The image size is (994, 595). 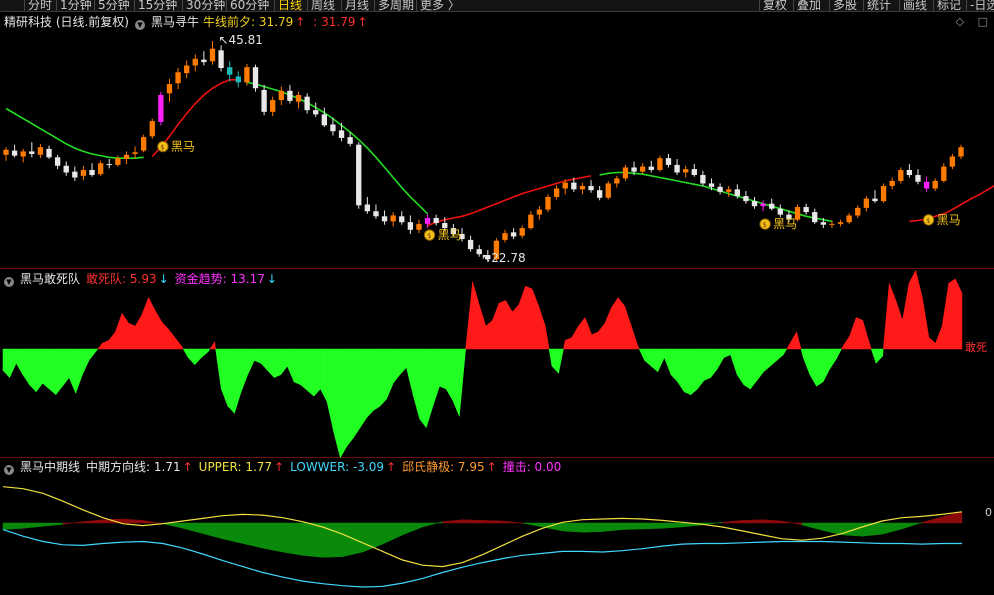 I want to click on black-horse-signal-label: 黑马, so click(x=785, y=224).